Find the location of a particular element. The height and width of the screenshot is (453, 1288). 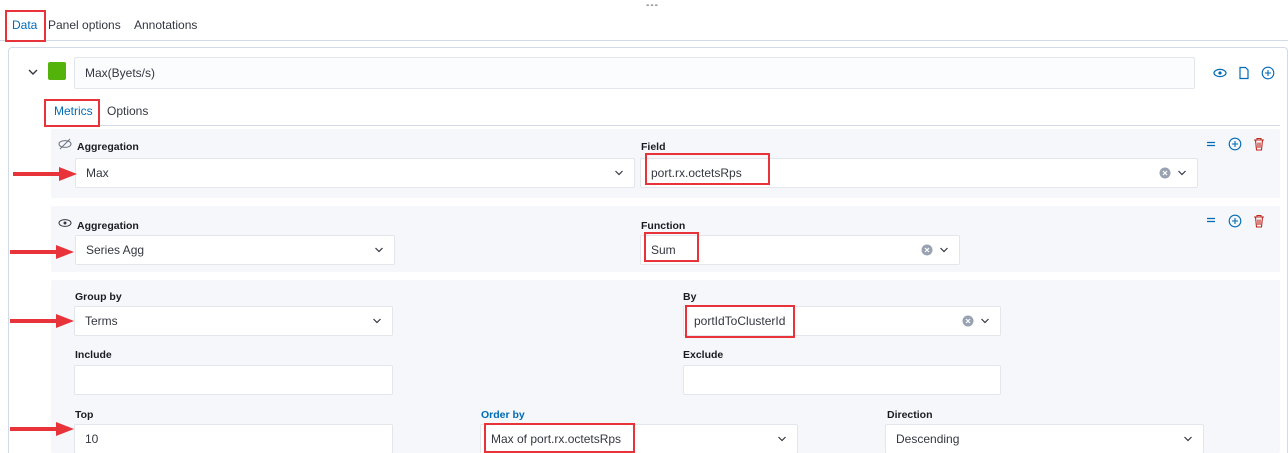

metric2-aggregation-label: Aggregation is located at coordinates (108, 226).